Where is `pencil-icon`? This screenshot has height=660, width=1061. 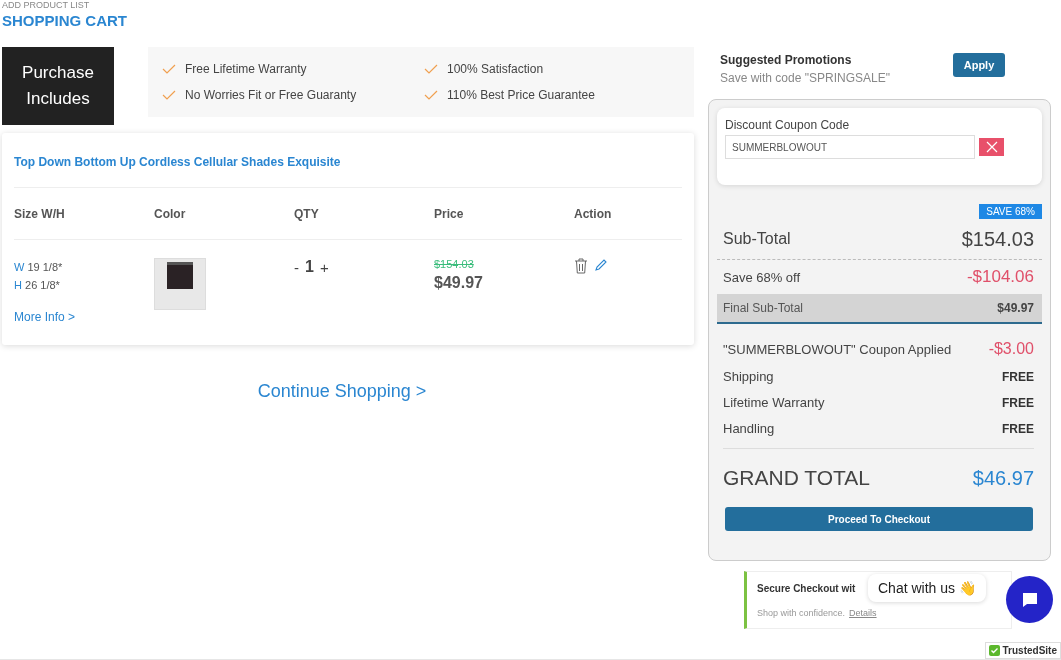 pencil-icon is located at coordinates (601, 265).